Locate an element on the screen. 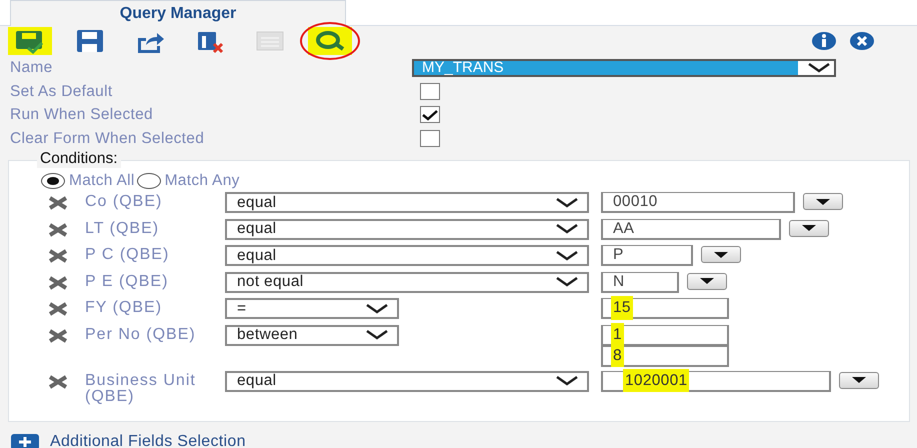 The height and width of the screenshot is (448, 917). save-check-button is located at coordinates (30, 41).